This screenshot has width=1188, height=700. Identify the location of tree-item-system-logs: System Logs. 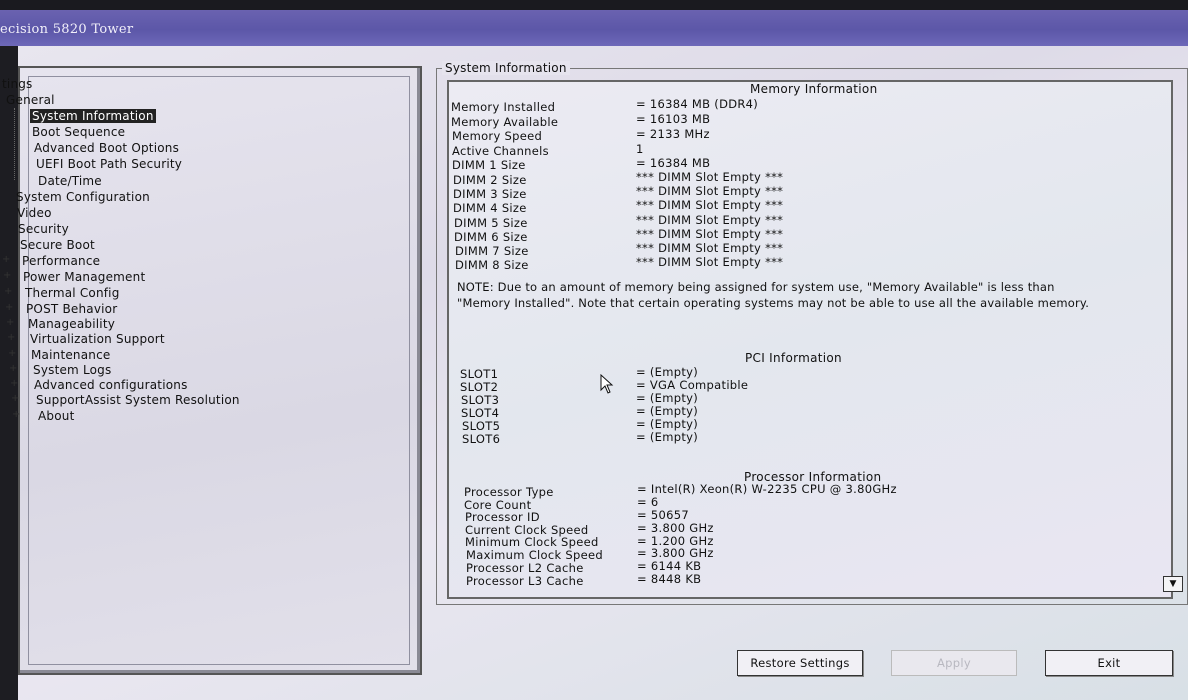
(72, 370).